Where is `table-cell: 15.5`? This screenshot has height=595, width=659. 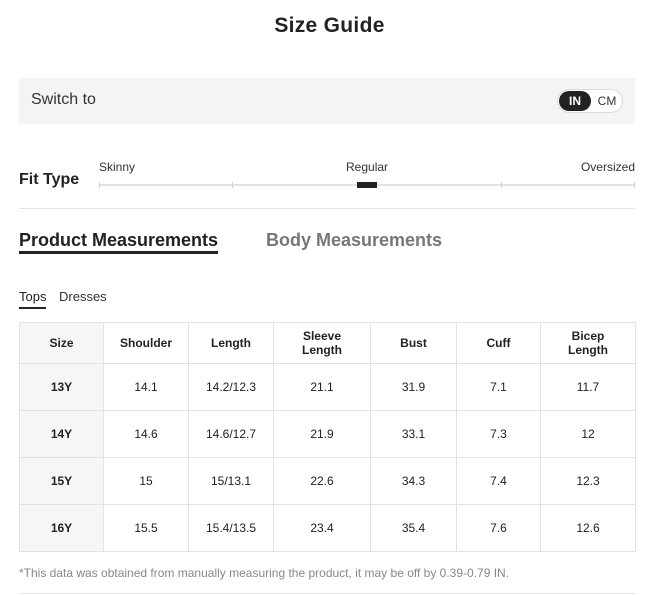
table-cell: 15.5 is located at coordinates (146, 528).